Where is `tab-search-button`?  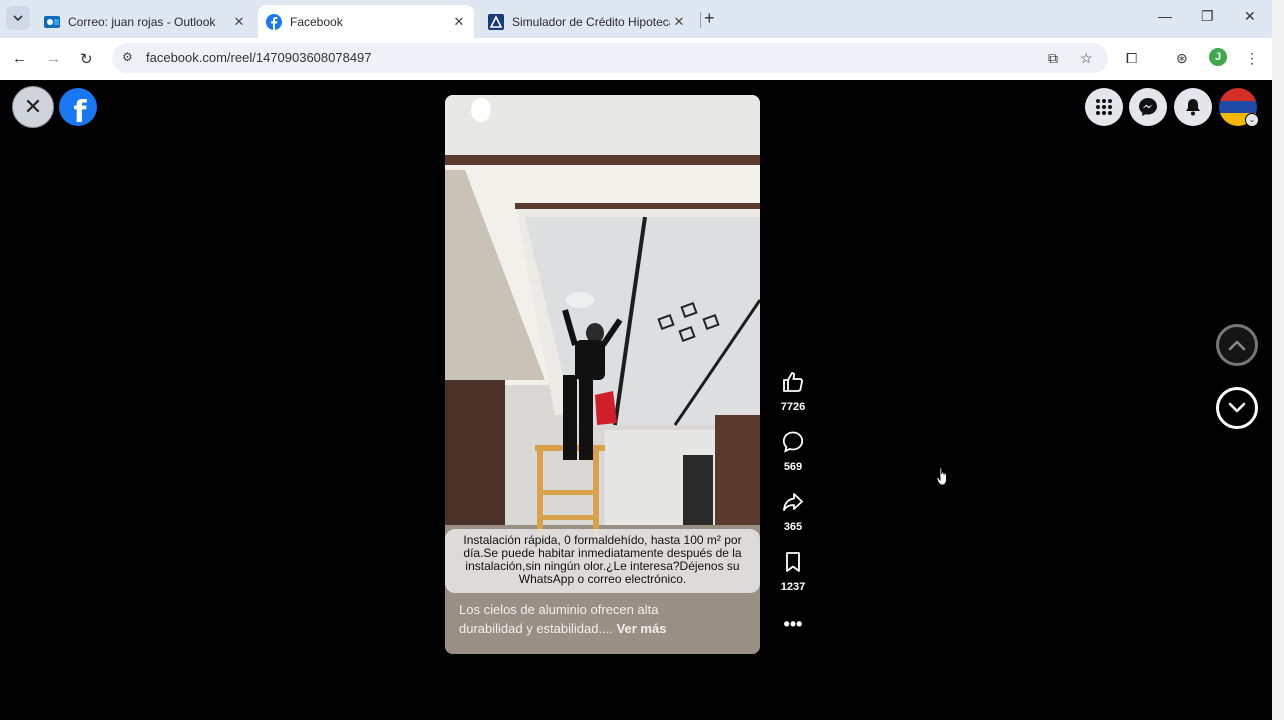 tab-search-button is located at coordinates (18, 18).